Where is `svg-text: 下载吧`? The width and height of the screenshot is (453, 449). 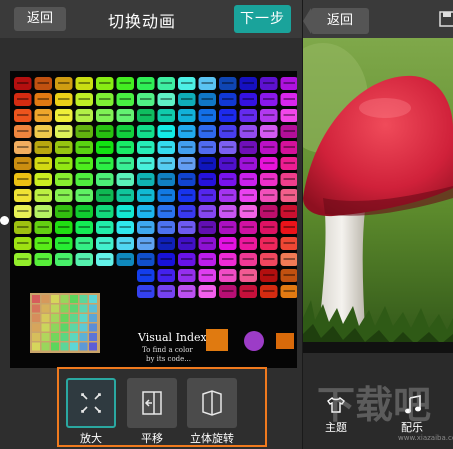
svg-text: 下载吧 is located at coordinates (374, 405).